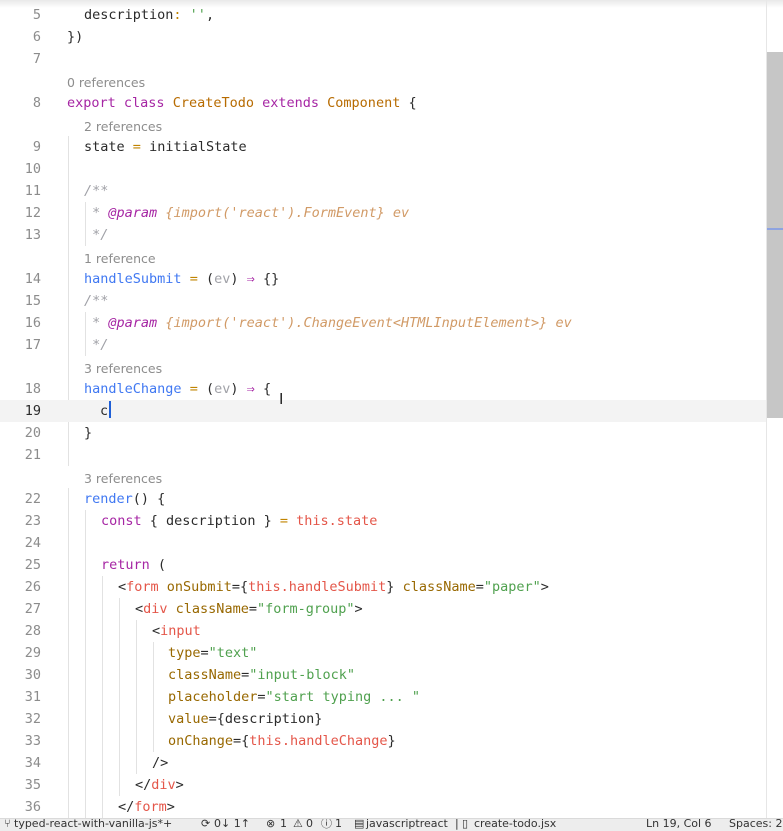 The height and width of the screenshot is (831, 783). Describe the element at coordinates (133, 279) in the screenshot. I see `code-token: handleSubmit` at that location.